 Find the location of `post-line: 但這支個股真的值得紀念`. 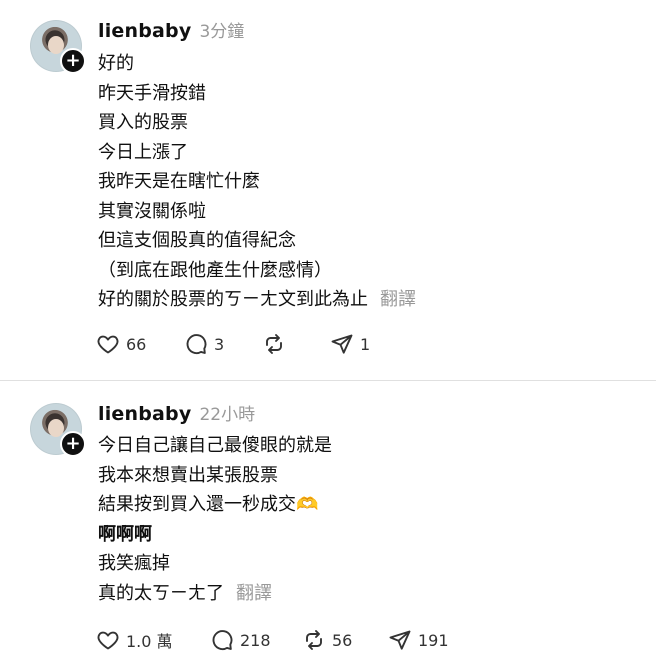

post-line: 但這支個股真的值得紀念 is located at coordinates (197, 240).